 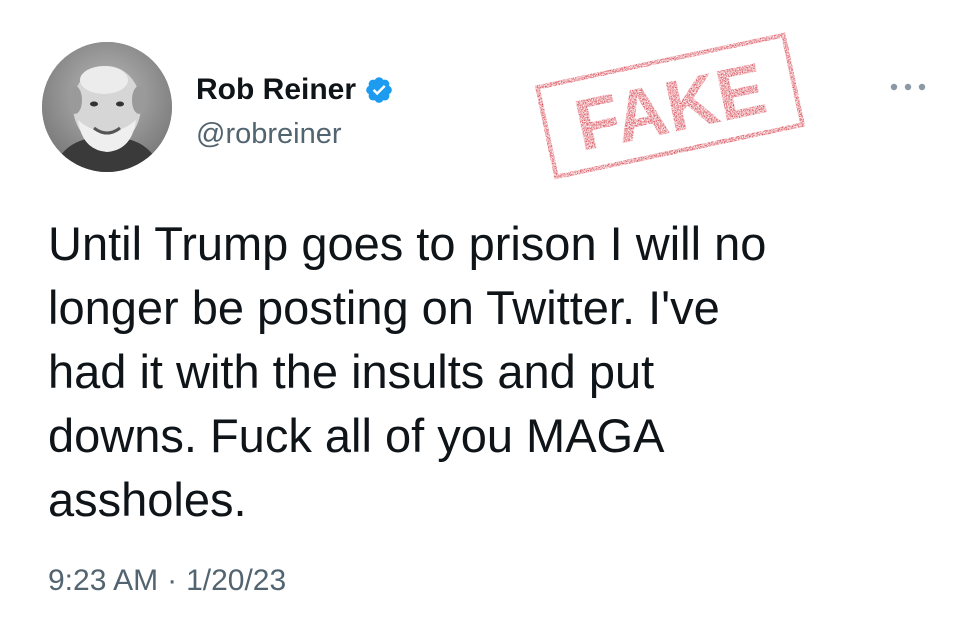 I want to click on more-options-button, so click(x=908, y=87).